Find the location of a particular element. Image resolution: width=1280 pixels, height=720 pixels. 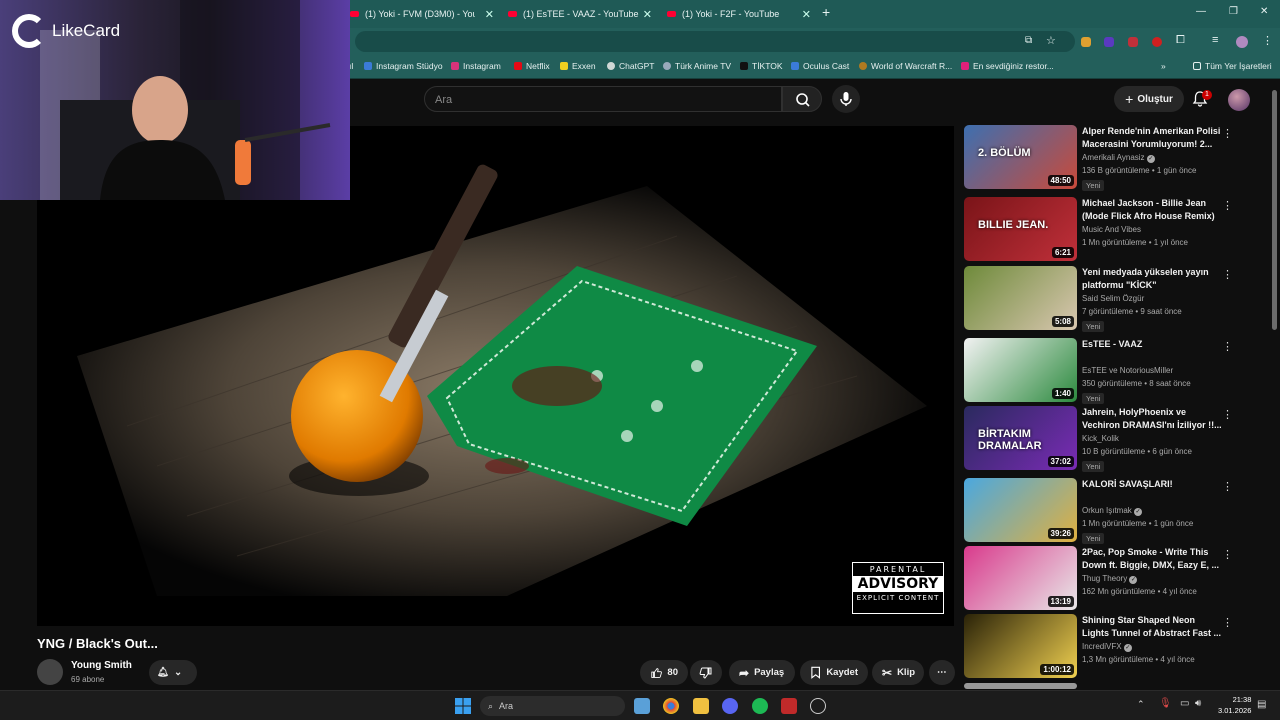

system-clock: 21:38 3.01.2026 is located at coordinates (1234, 705).